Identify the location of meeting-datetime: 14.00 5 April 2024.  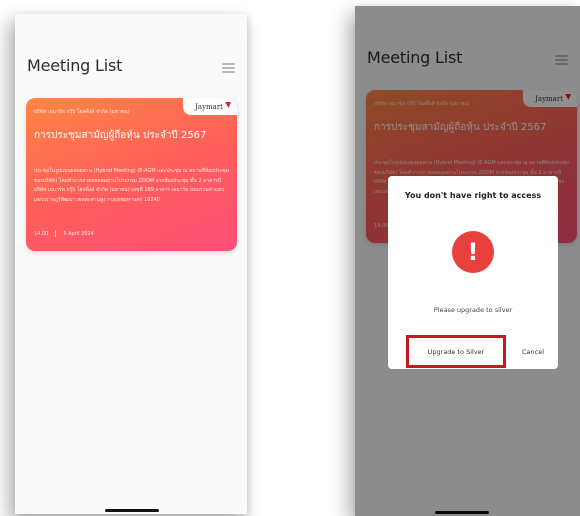
(64, 233).